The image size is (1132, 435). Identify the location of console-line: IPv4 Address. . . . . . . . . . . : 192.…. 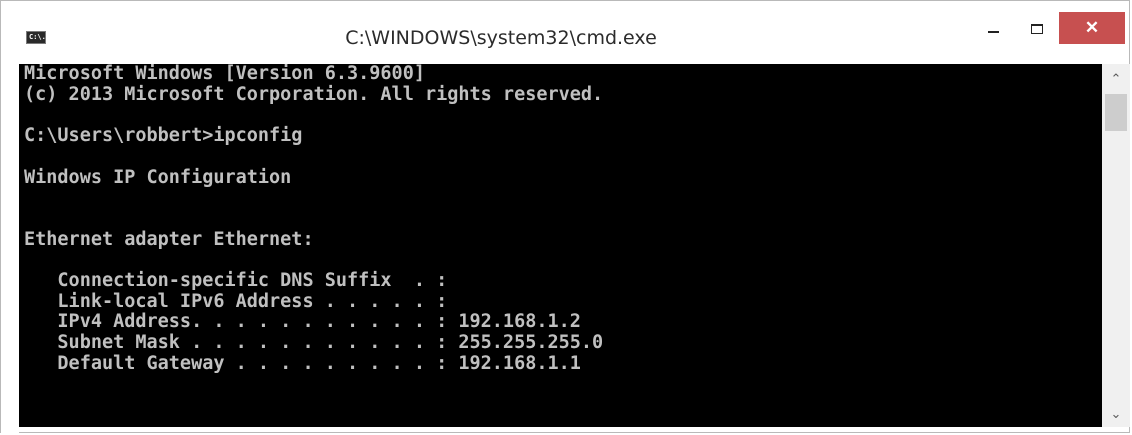
(302, 322).